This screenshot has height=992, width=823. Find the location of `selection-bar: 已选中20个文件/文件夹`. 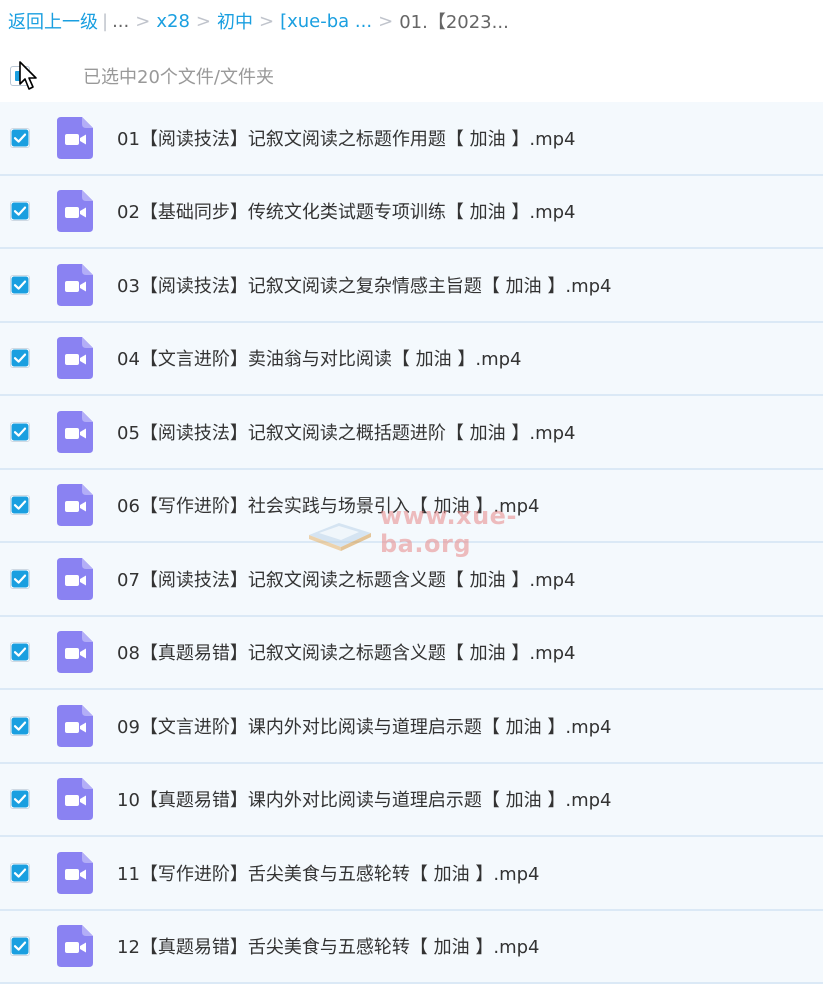

selection-bar: 已选中20个文件/文件夹 is located at coordinates (411, 76).